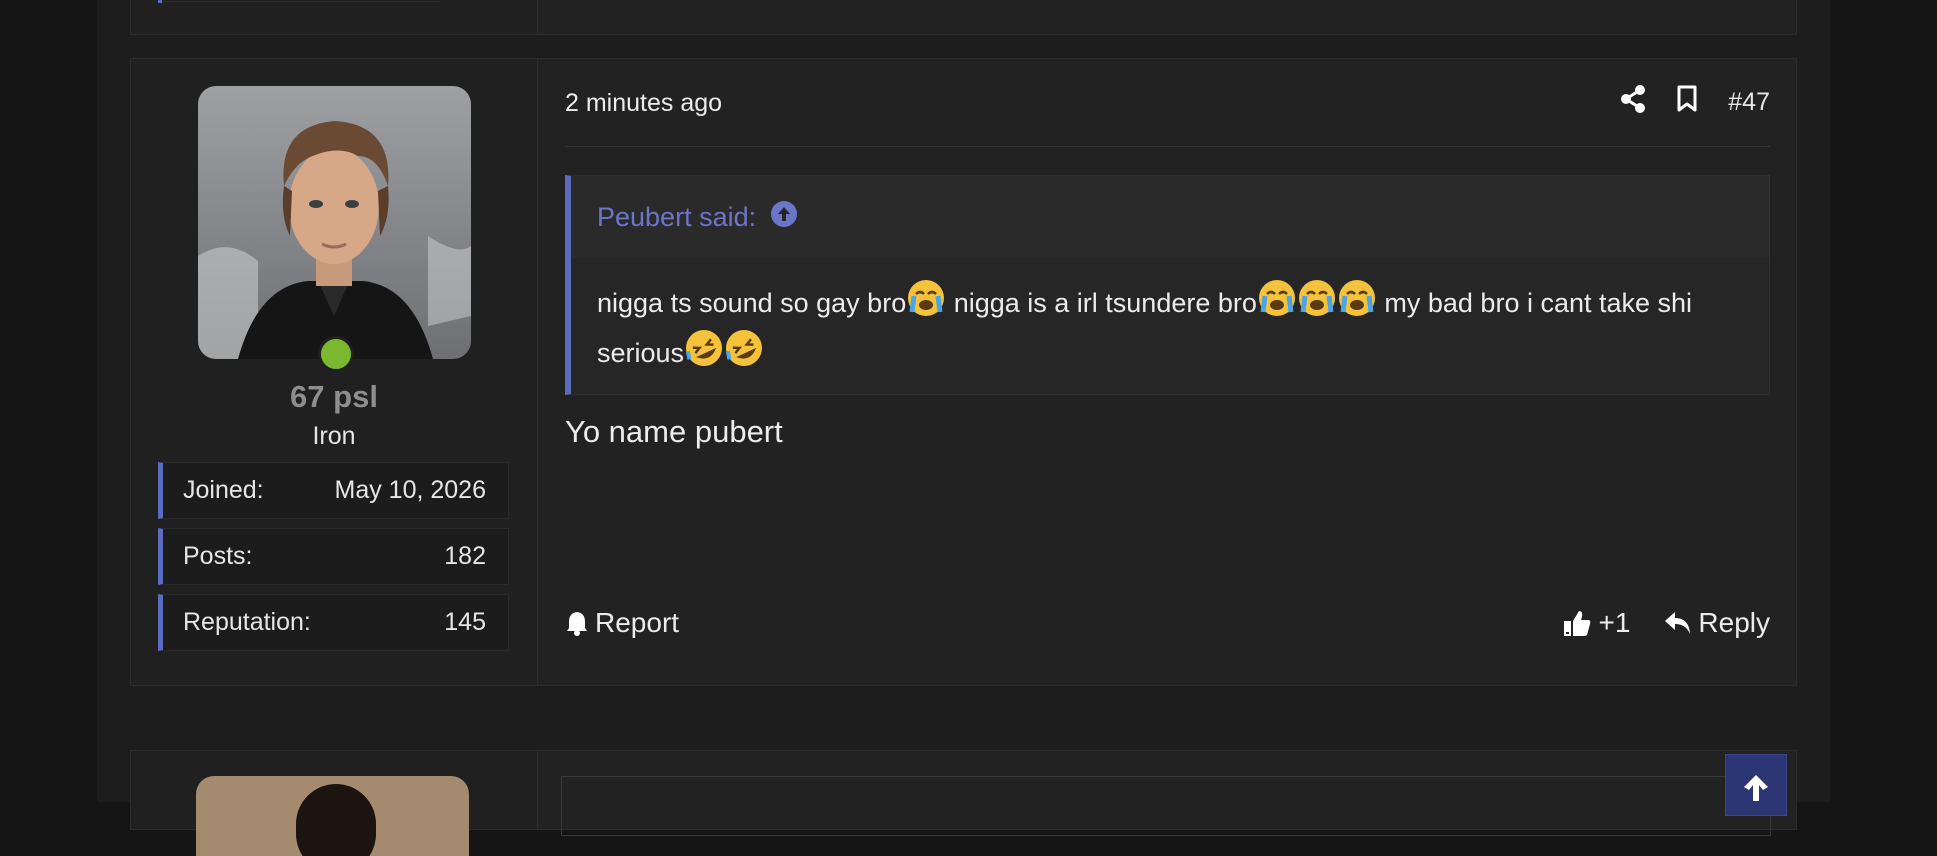 This screenshot has height=856, width=1937. What do you see at coordinates (676, 217) in the screenshot?
I see `quote-author: Peubert said:` at bounding box center [676, 217].